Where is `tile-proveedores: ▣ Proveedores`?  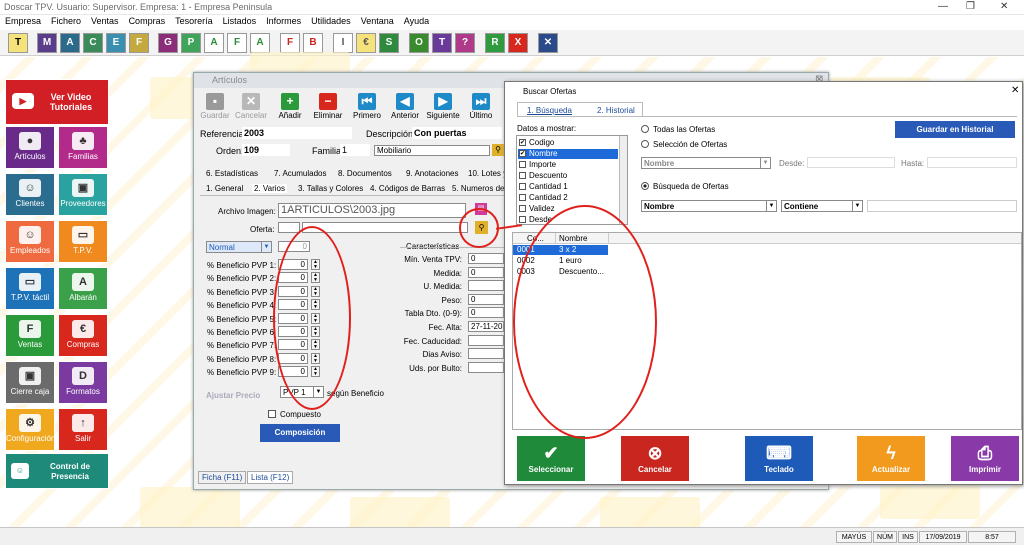 tile-proveedores: ▣ Proveedores is located at coordinates (83, 194).